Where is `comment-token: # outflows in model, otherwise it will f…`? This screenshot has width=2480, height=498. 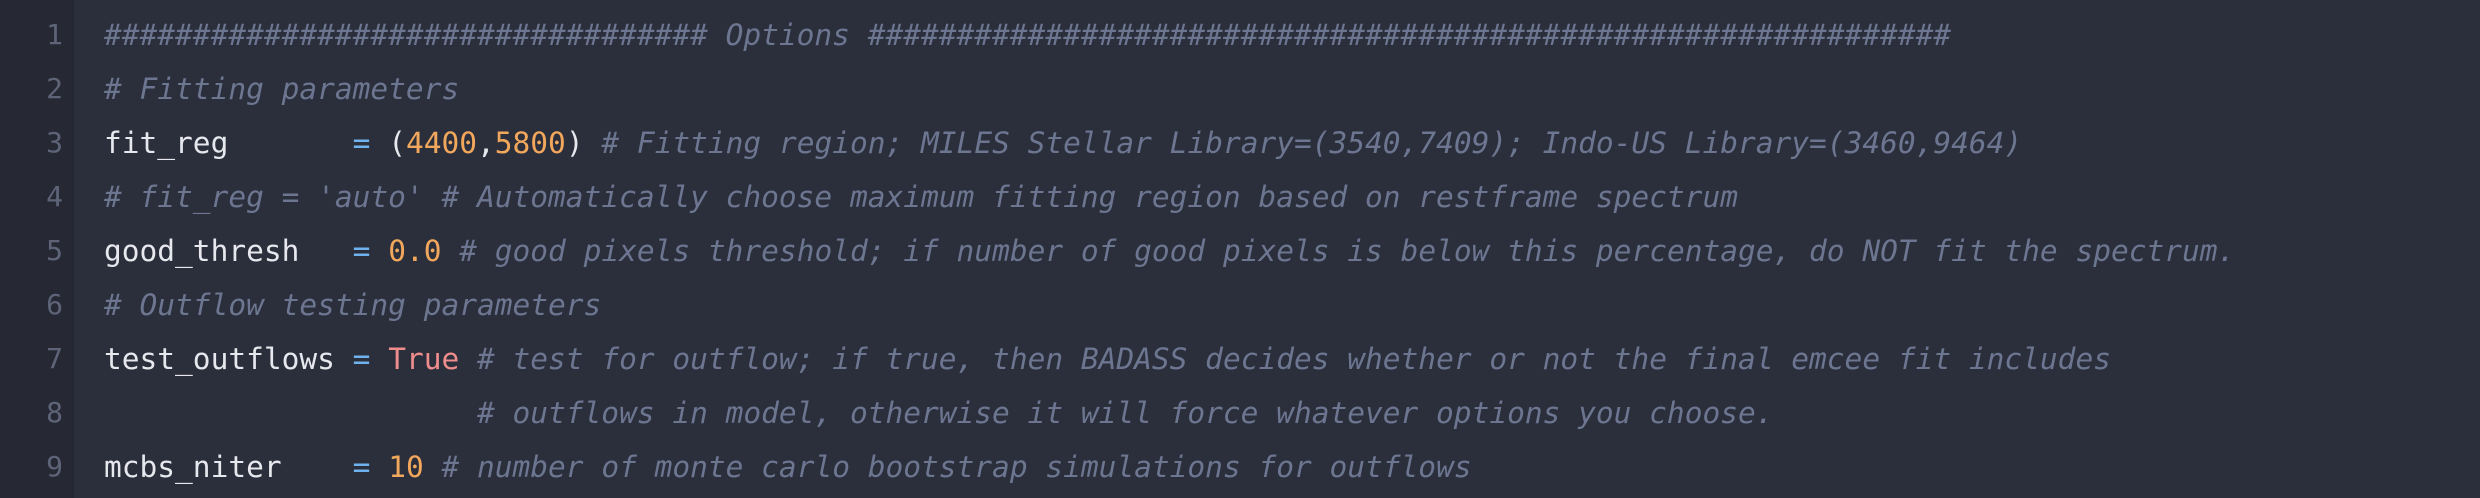
comment-token: # outflows in model, otherwise it will f… is located at coordinates (1116, 413).